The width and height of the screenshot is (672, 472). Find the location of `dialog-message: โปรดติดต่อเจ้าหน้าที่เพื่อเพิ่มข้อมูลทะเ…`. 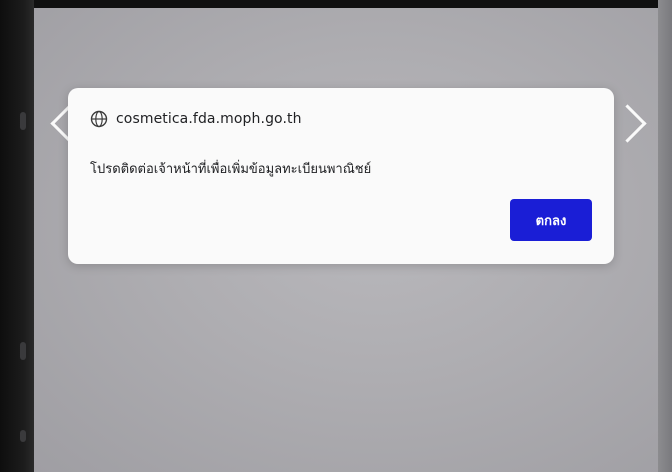

dialog-message: โปรดติดต่อเจ้าหน้าที่เพื่อเพิ่มข้อมูลทะเ… is located at coordinates (231, 169).